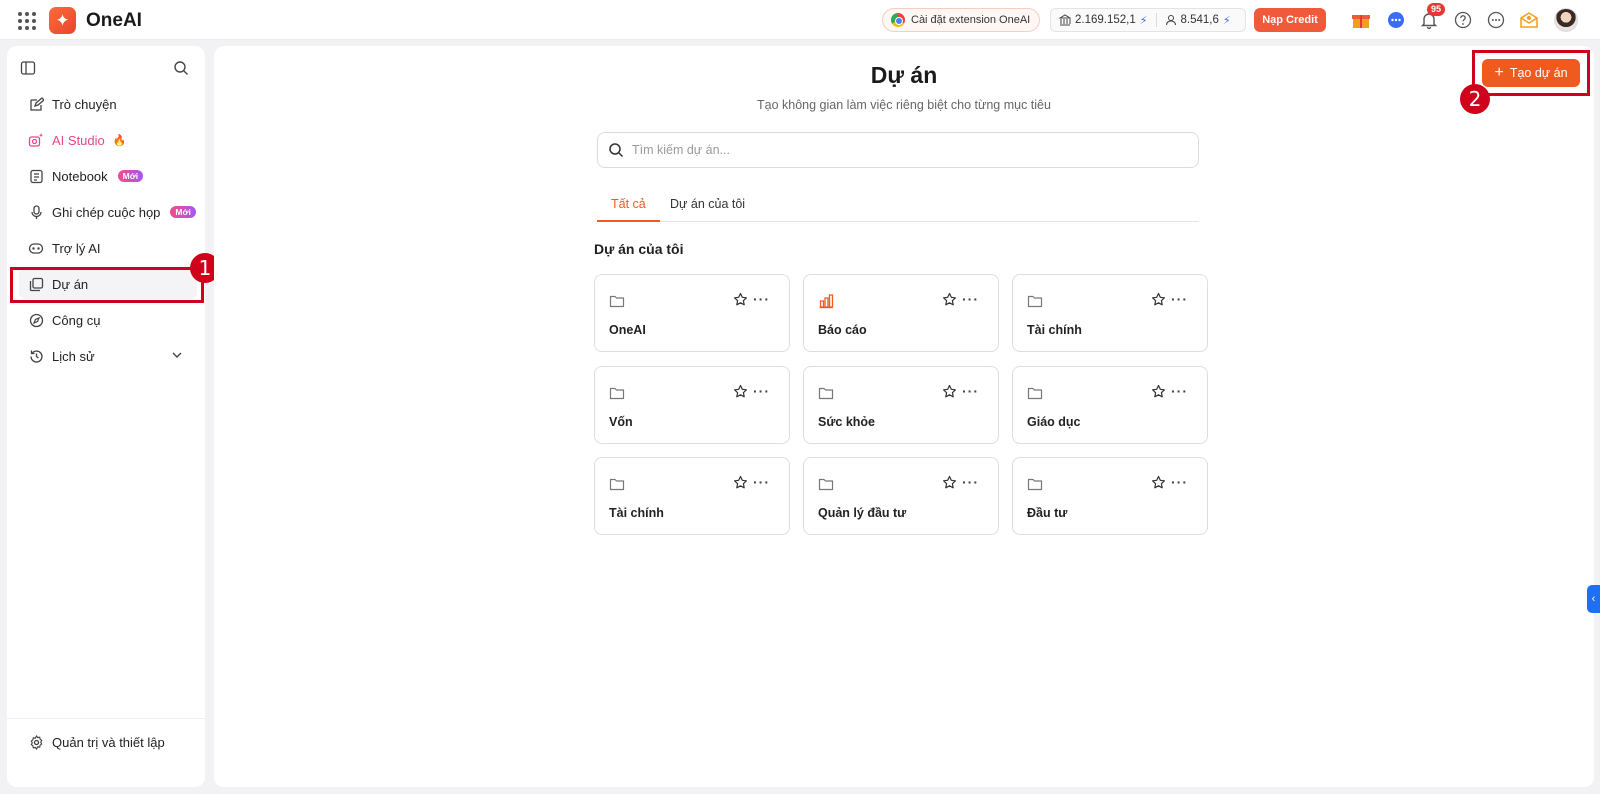  What do you see at coordinates (73, 356) in the screenshot?
I see `sidebar-item-label: Lịch sử` at bounding box center [73, 356].